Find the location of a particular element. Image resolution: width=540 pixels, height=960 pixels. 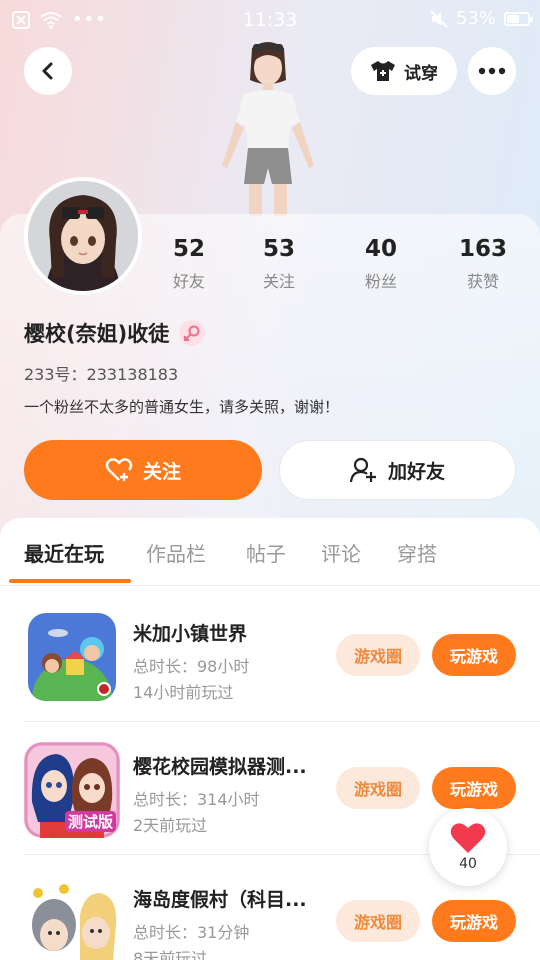

stat-fans: 40 粉丝 is located at coordinates (381, 264).